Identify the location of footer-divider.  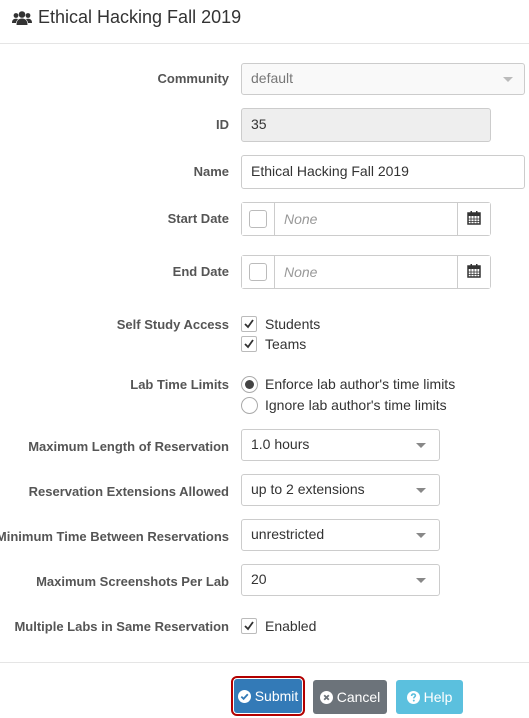
(264, 662).